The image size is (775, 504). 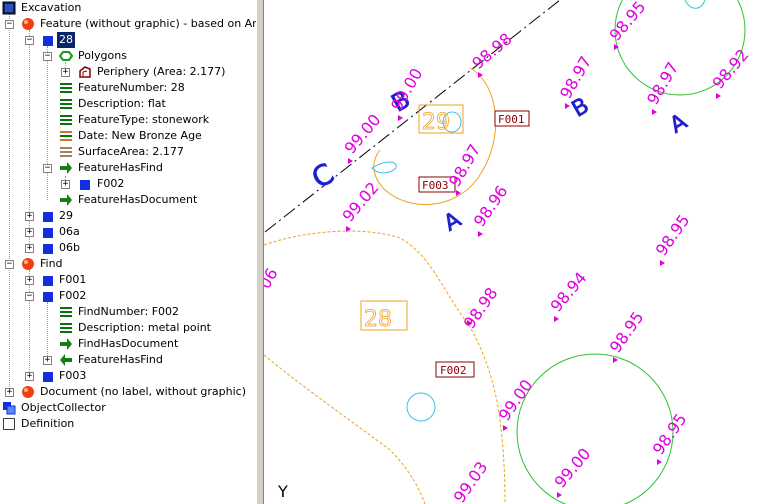 I want to click on tree-label: FeatureHasDocument, so click(x=138, y=199).